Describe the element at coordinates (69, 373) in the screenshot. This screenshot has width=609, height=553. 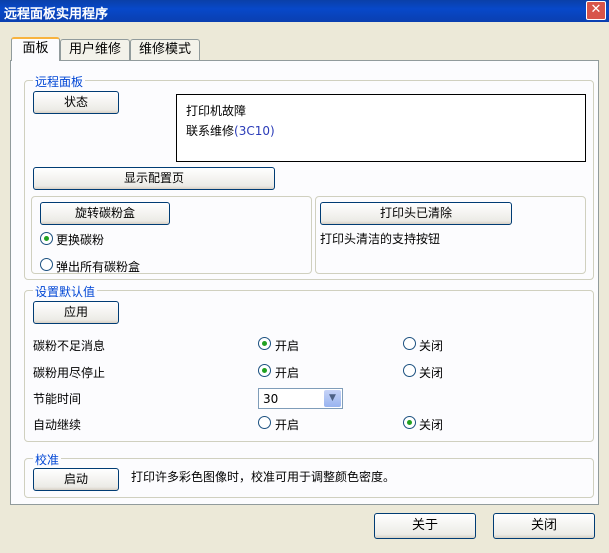
I see `toner-out-label: 碳粉用尽停止` at that location.